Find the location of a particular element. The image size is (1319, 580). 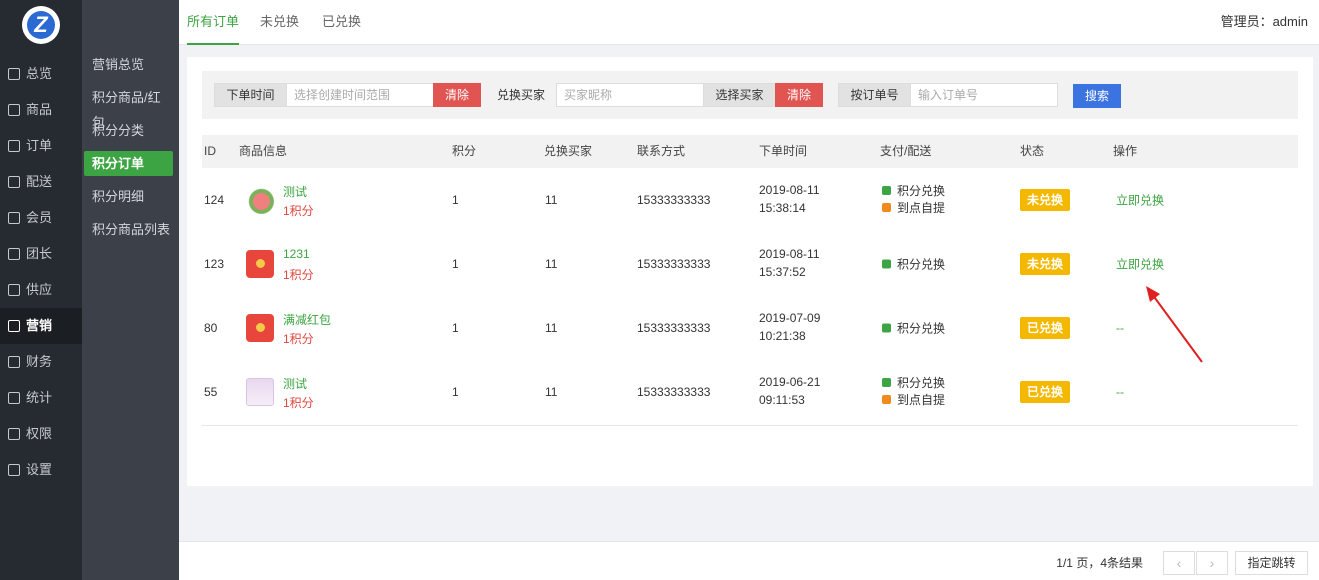

row-buyer: 11 is located at coordinates (551, 200).